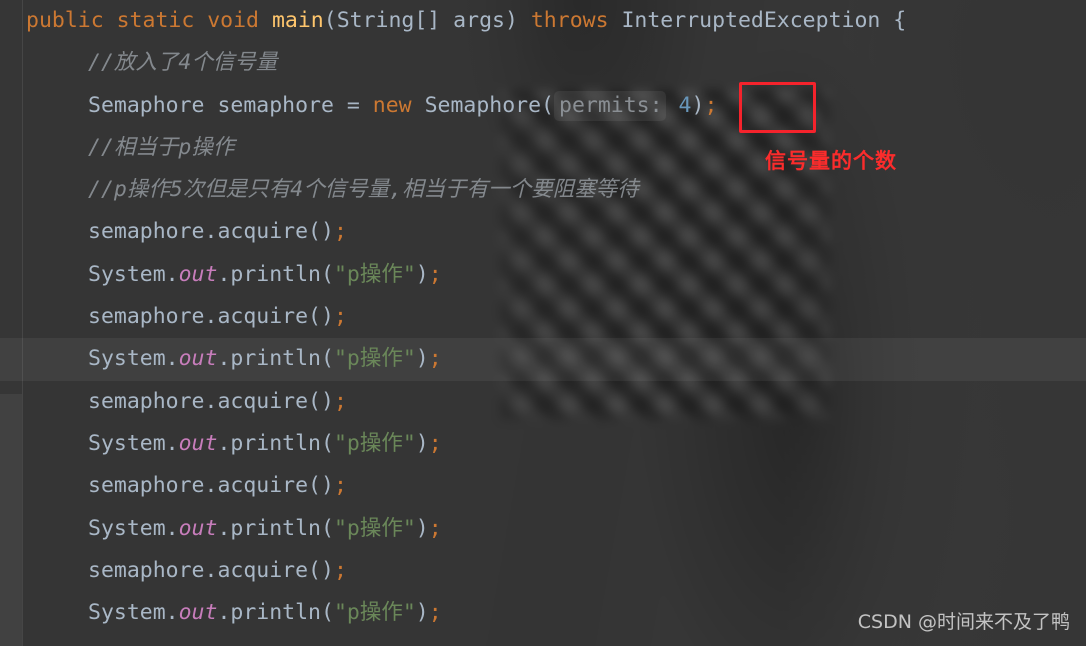 The height and width of the screenshot is (646, 1086). What do you see at coordinates (610, 105) in the screenshot?
I see `parameter-hint: permits:` at bounding box center [610, 105].